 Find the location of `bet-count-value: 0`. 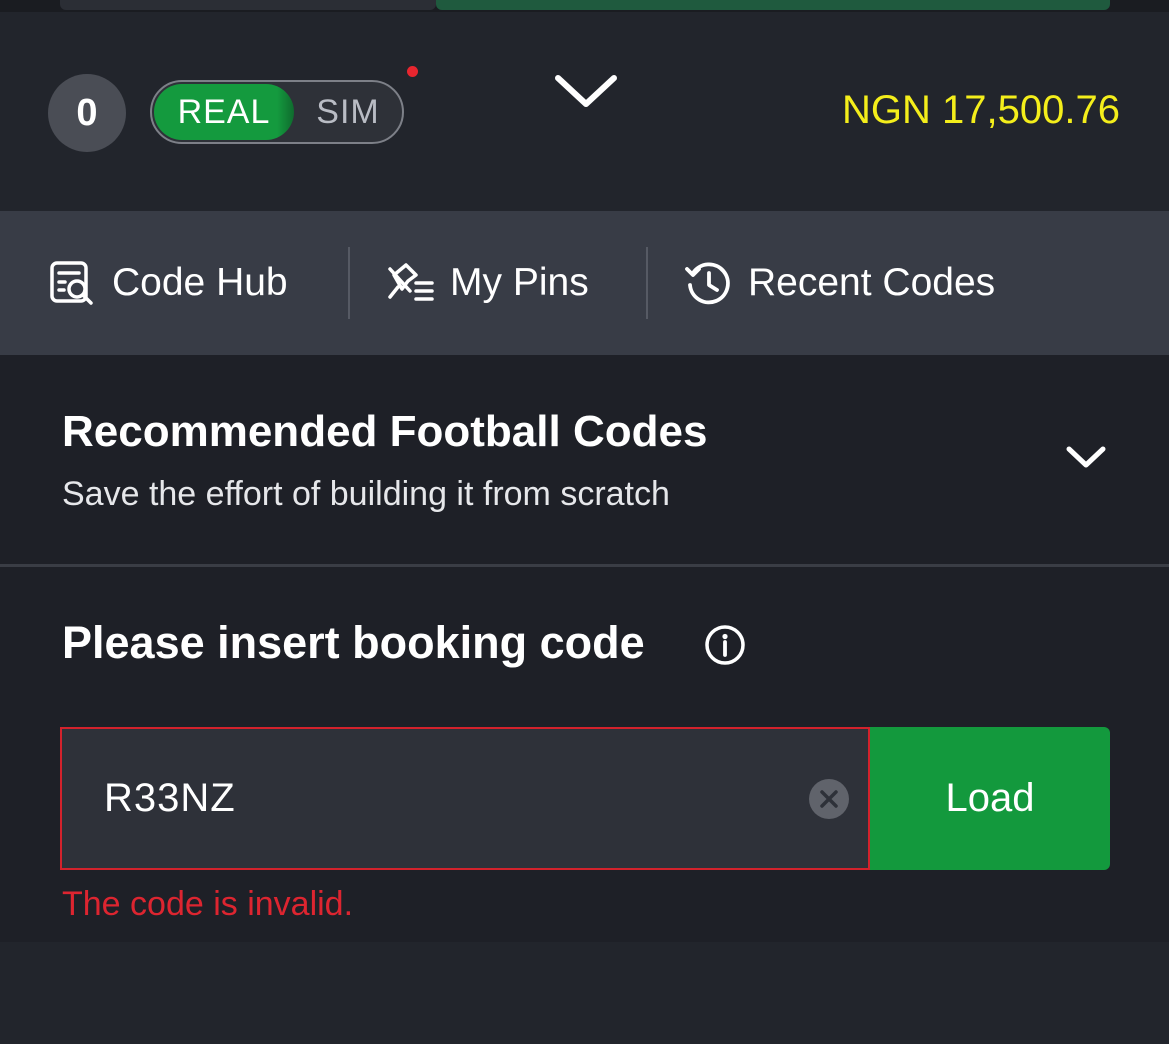

bet-count-value: 0 is located at coordinates (87, 112).